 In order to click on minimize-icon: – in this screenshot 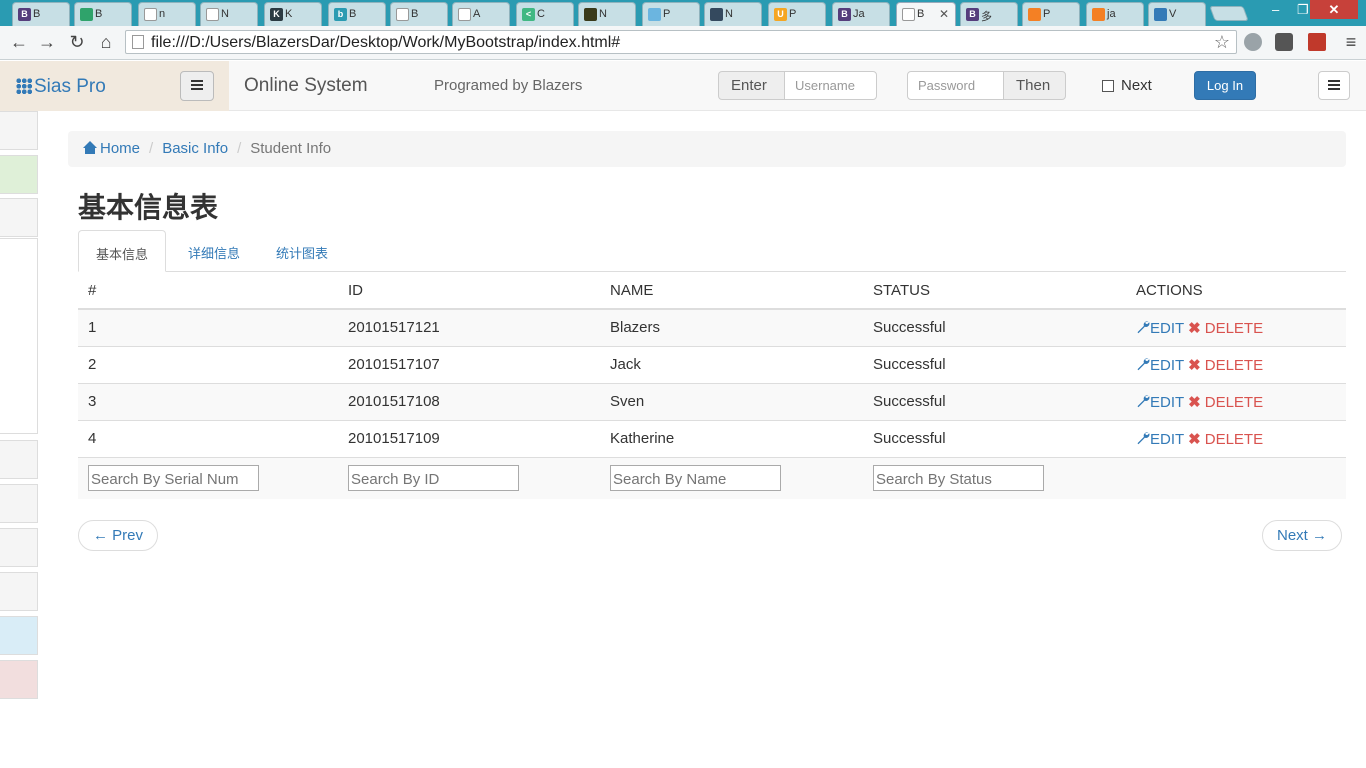, I will do `click(1275, 9)`.